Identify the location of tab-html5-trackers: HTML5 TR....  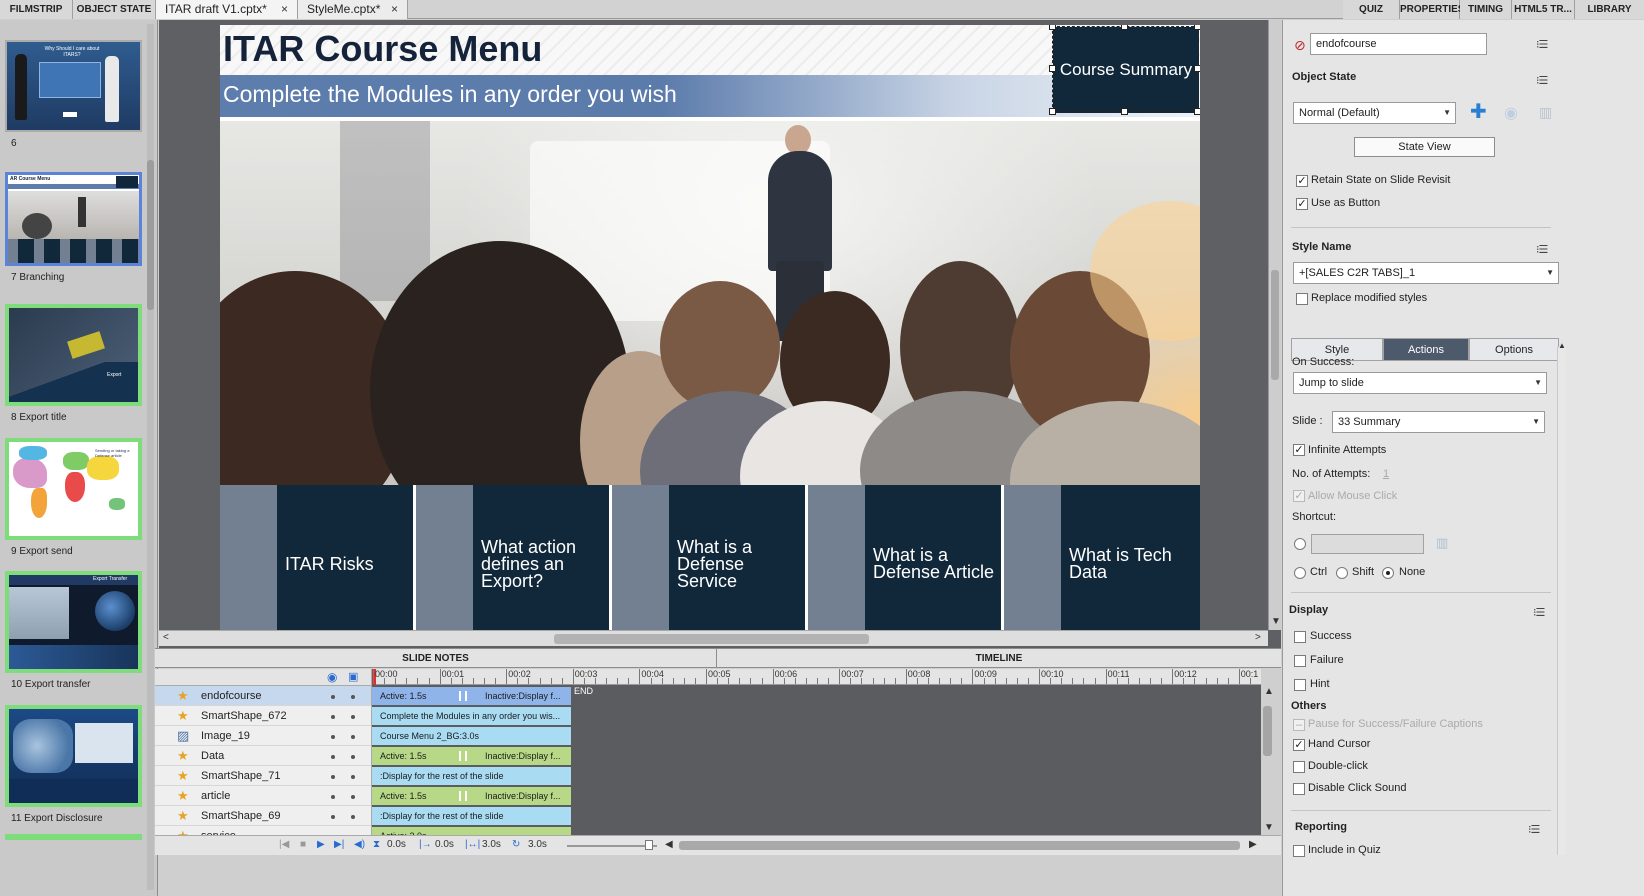
(1543, 9).